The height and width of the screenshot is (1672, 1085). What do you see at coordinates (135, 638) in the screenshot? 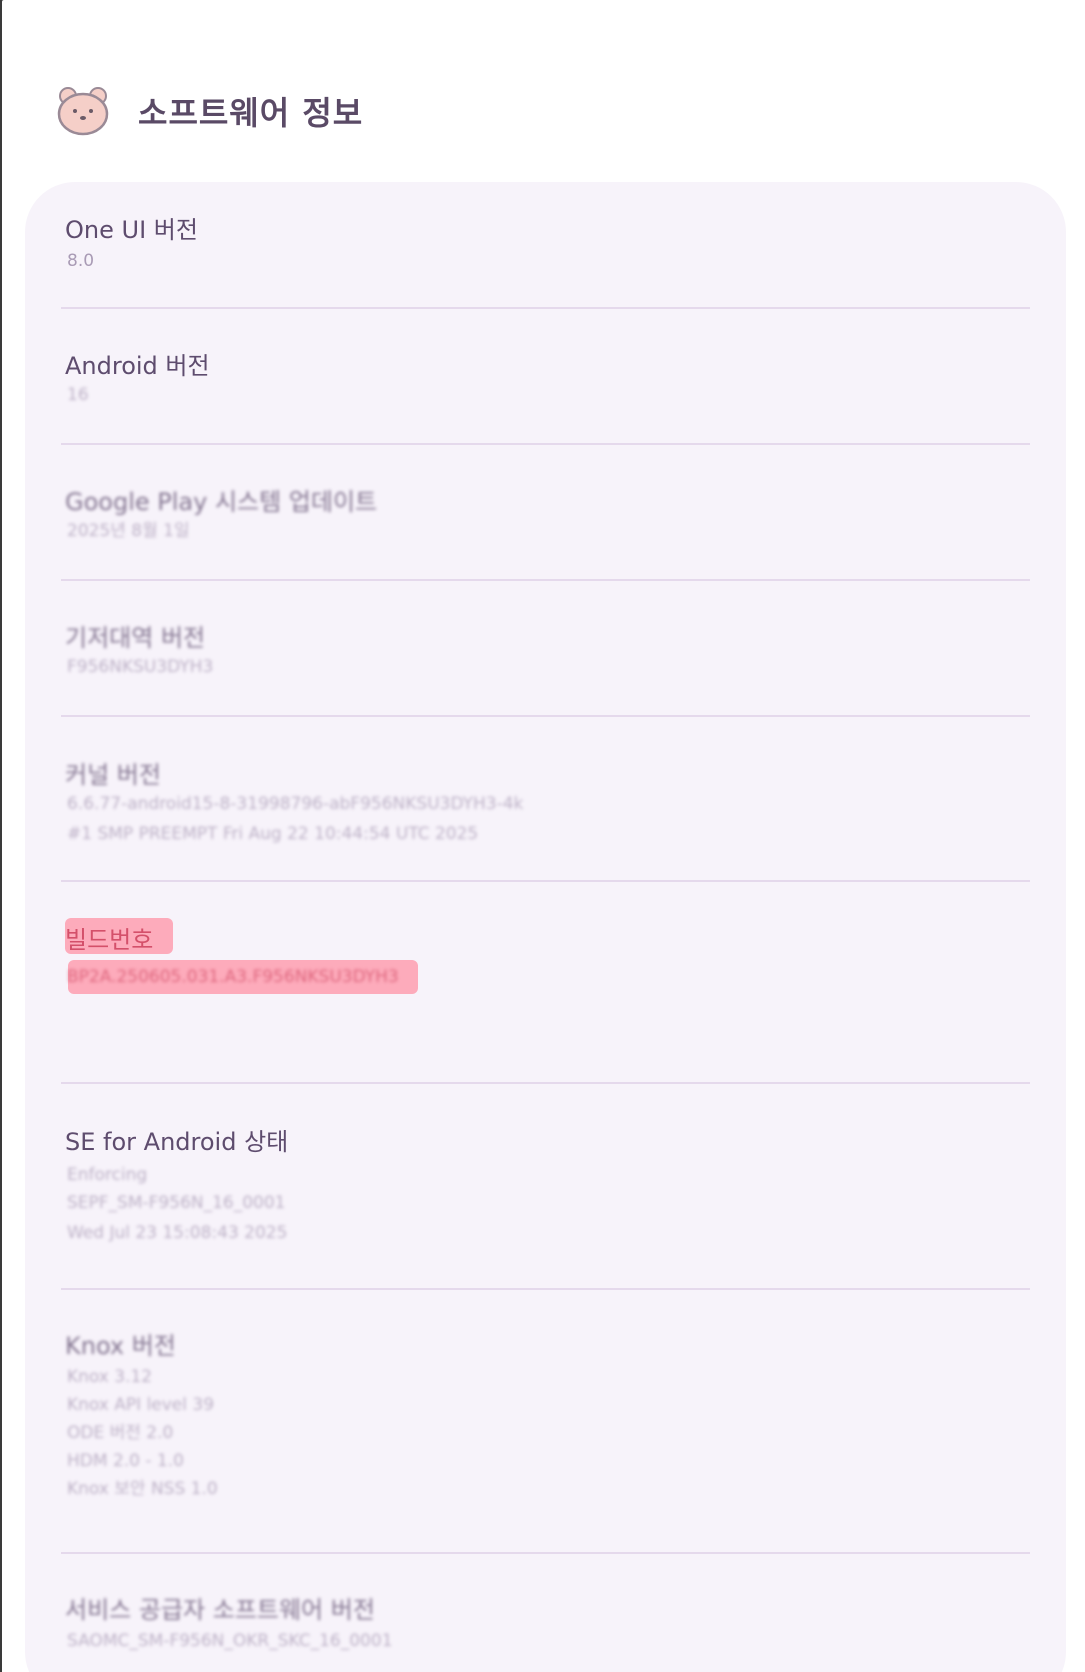
I see `item-title: 기저대역 버전` at bounding box center [135, 638].